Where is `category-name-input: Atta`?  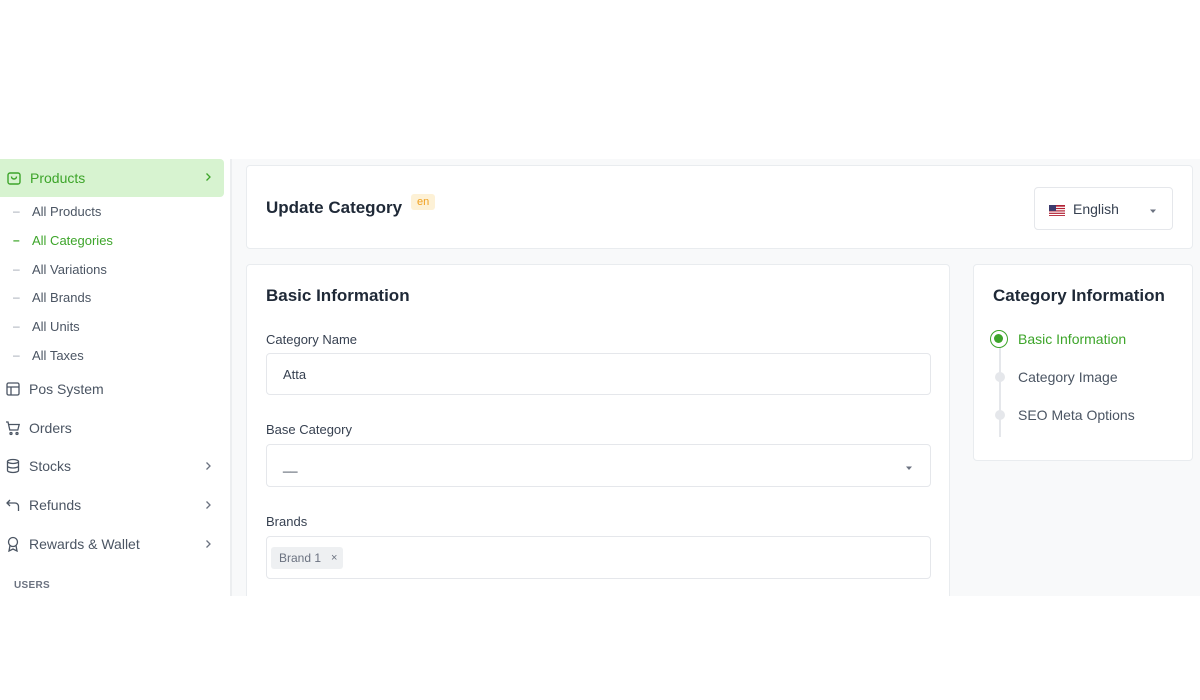
category-name-input: Atta is located at coordinates (598, 374).